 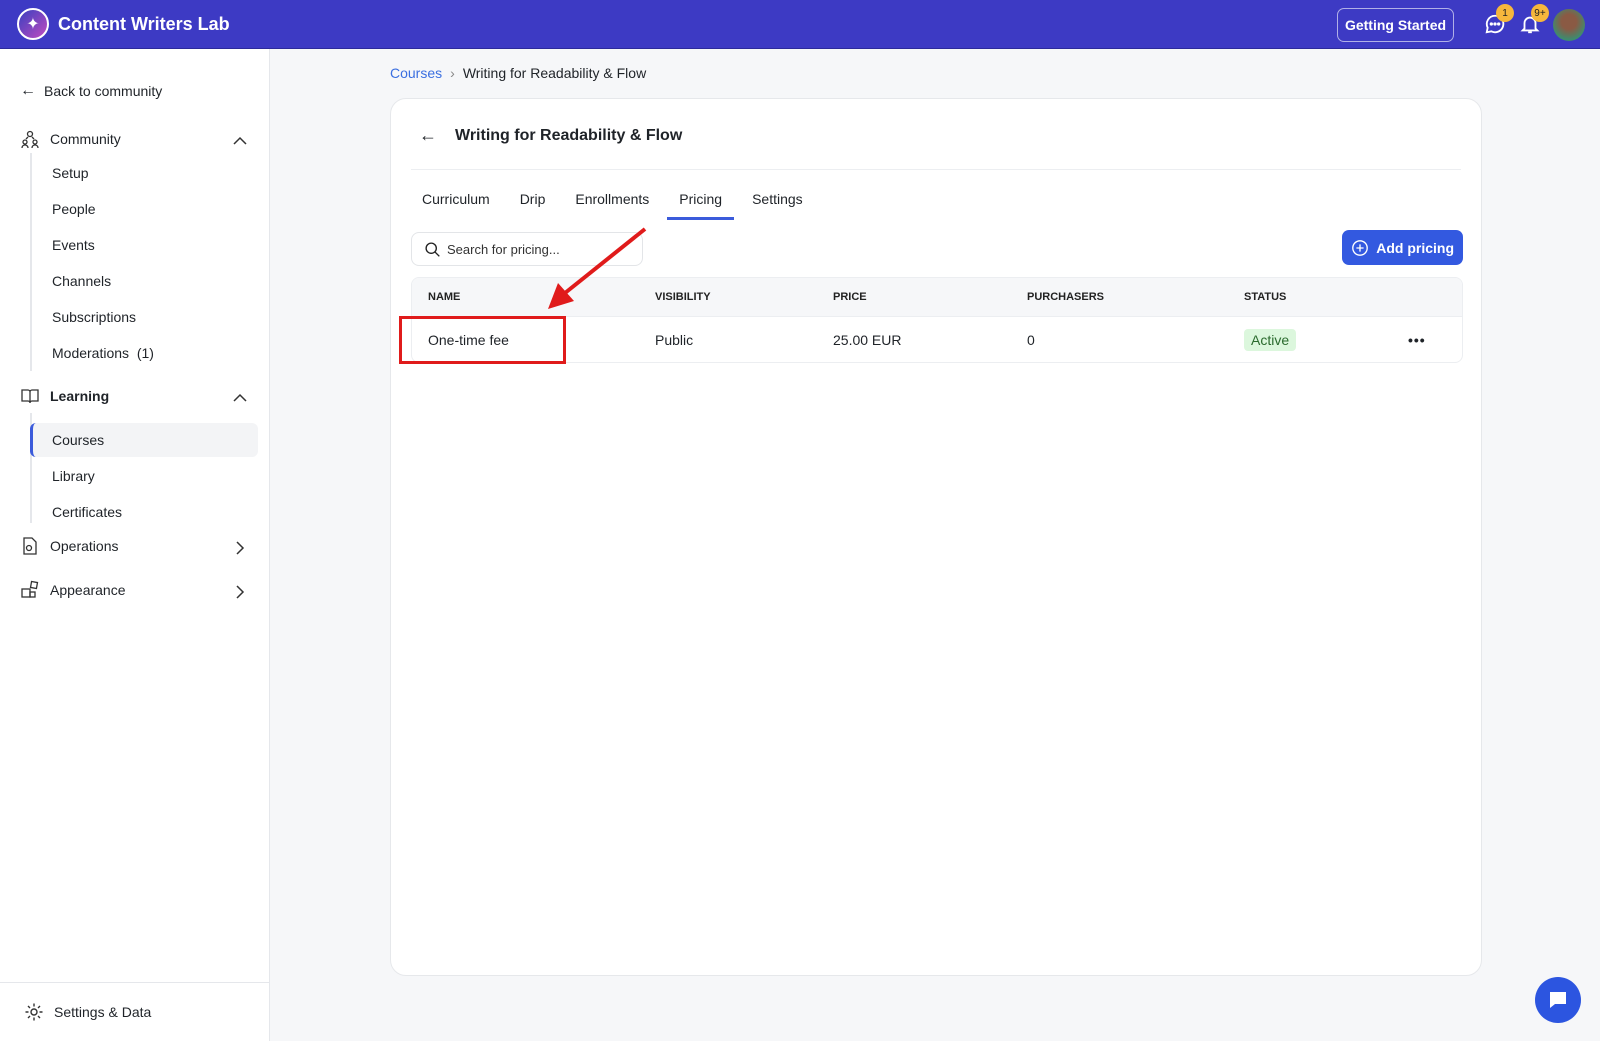 I want to click on sidebar-item-setup: Setup, so click(x=70, y=173).